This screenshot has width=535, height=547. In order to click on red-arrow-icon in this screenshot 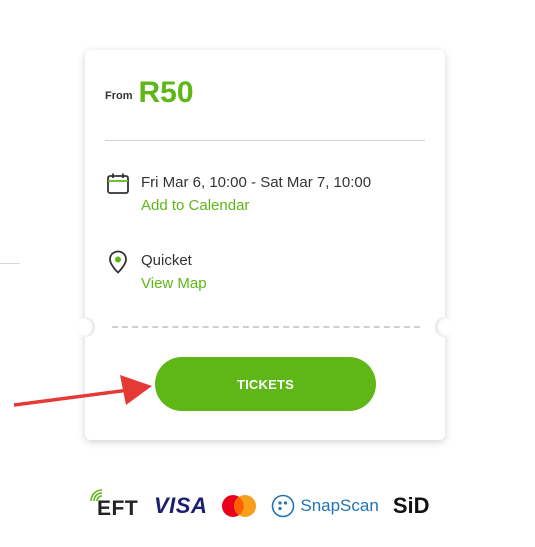, I will do `click(83, 392)`.